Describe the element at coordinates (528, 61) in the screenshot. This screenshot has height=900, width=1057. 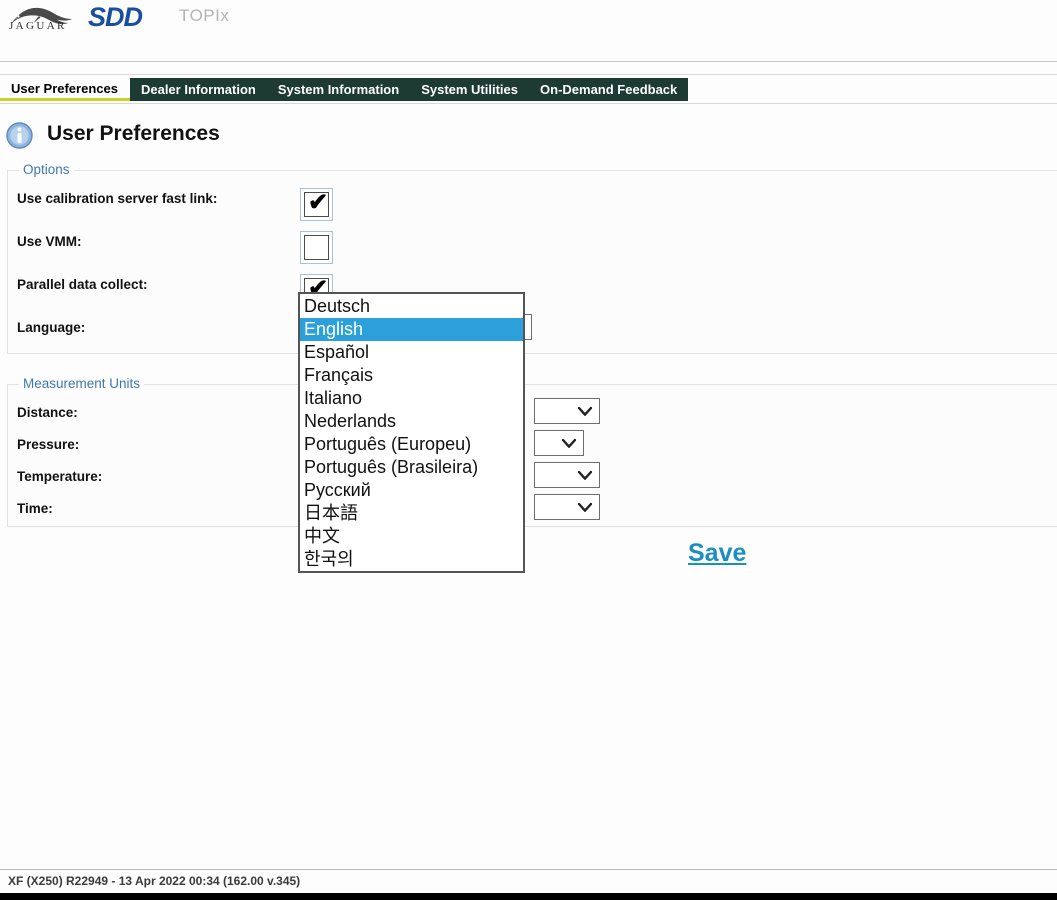
I see `header-divider-top` at that location.